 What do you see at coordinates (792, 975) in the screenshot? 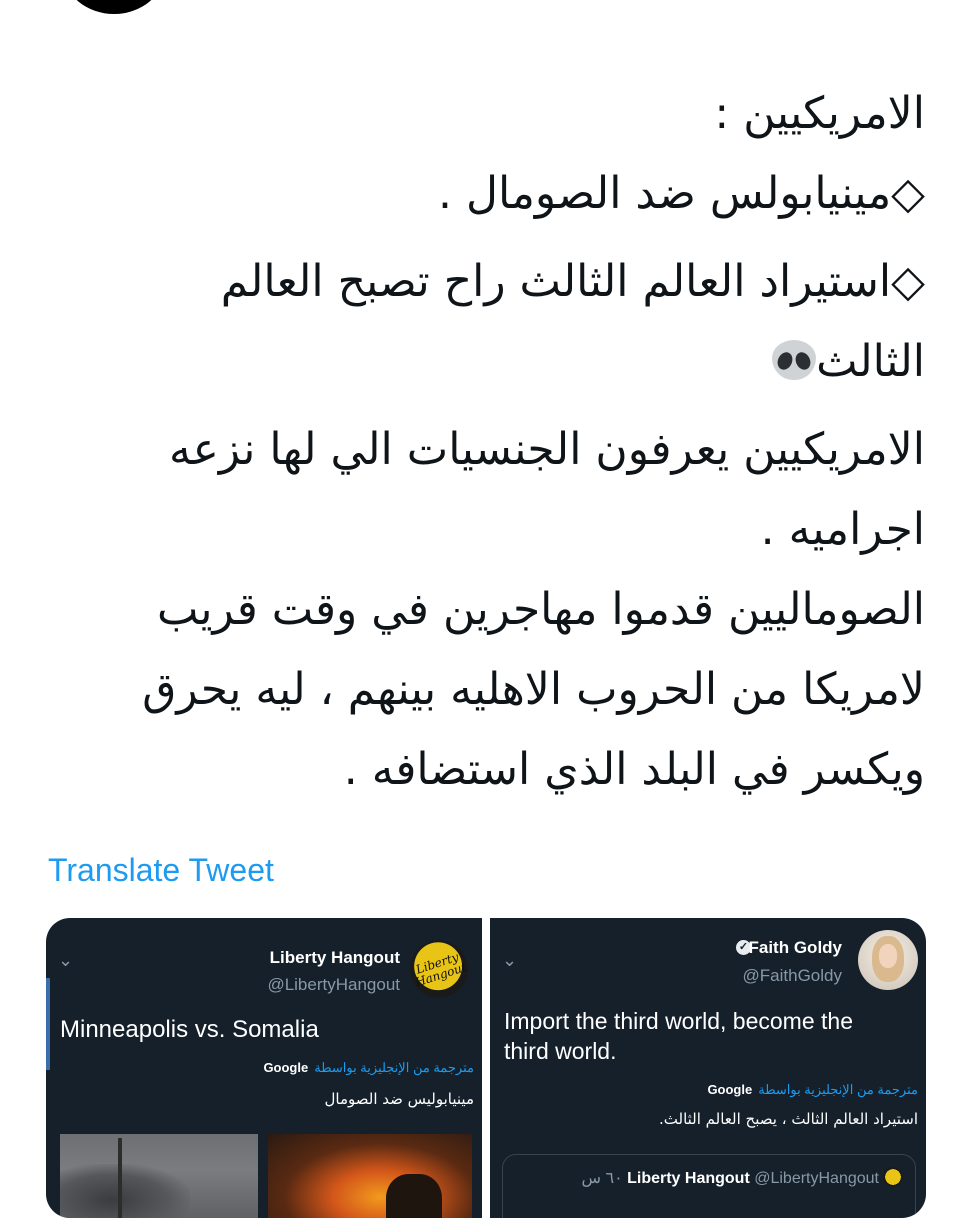
I see `quoted-author-handle: @FaithGoldy` at bounding box center [792, 975].